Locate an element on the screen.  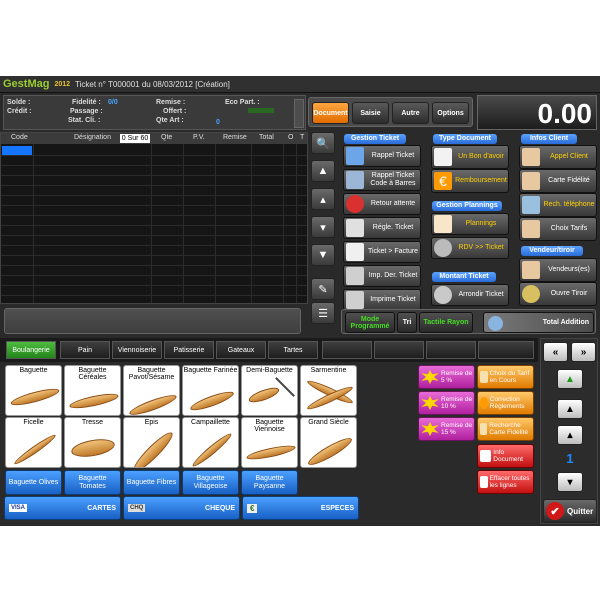
category-boulangerie: Boulangerie is located at coordinates (31, 350).